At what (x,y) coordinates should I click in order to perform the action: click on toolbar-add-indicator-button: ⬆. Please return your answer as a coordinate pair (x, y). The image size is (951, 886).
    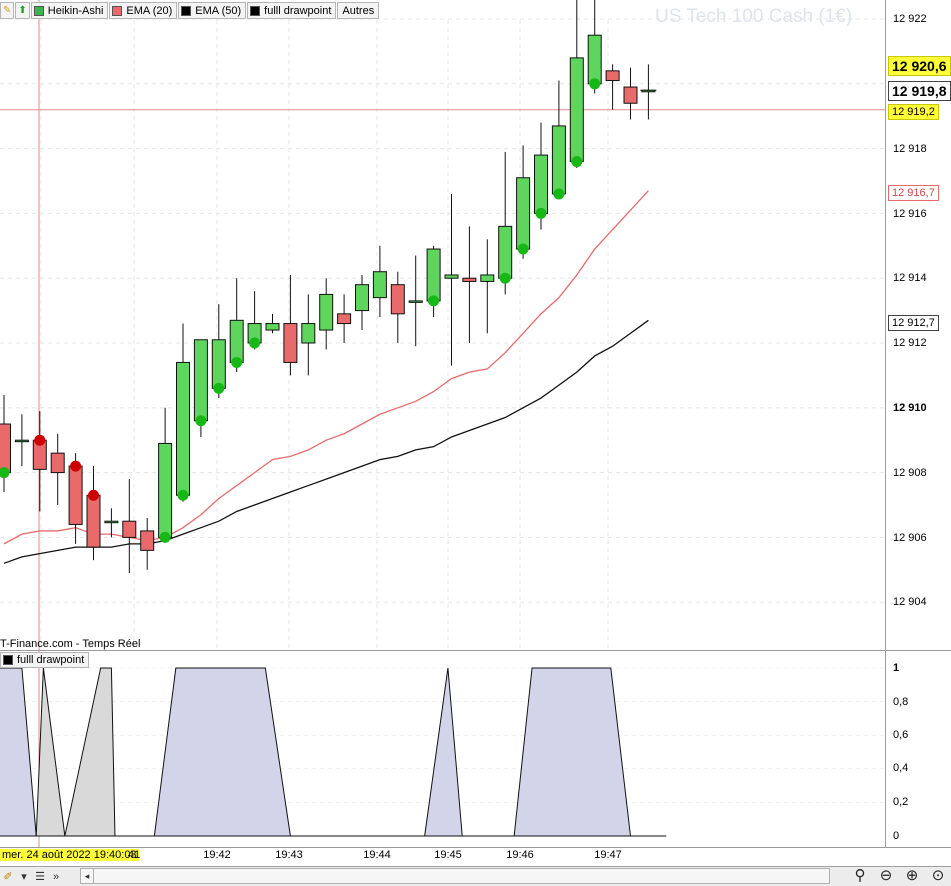
    Looking at the image, I should click on (22, 10).